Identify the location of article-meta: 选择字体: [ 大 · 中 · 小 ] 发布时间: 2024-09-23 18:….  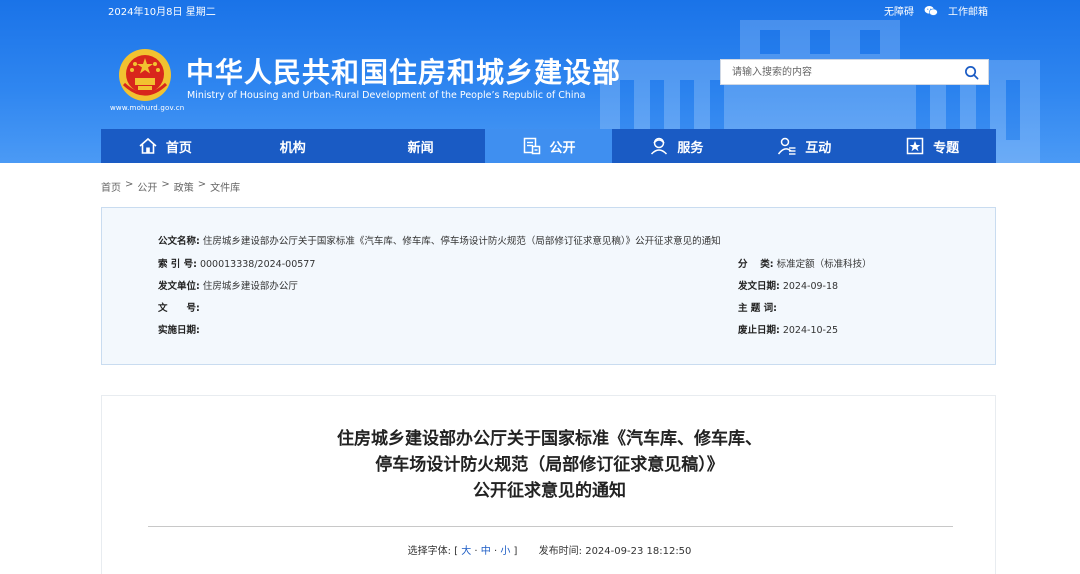
(549, 551).